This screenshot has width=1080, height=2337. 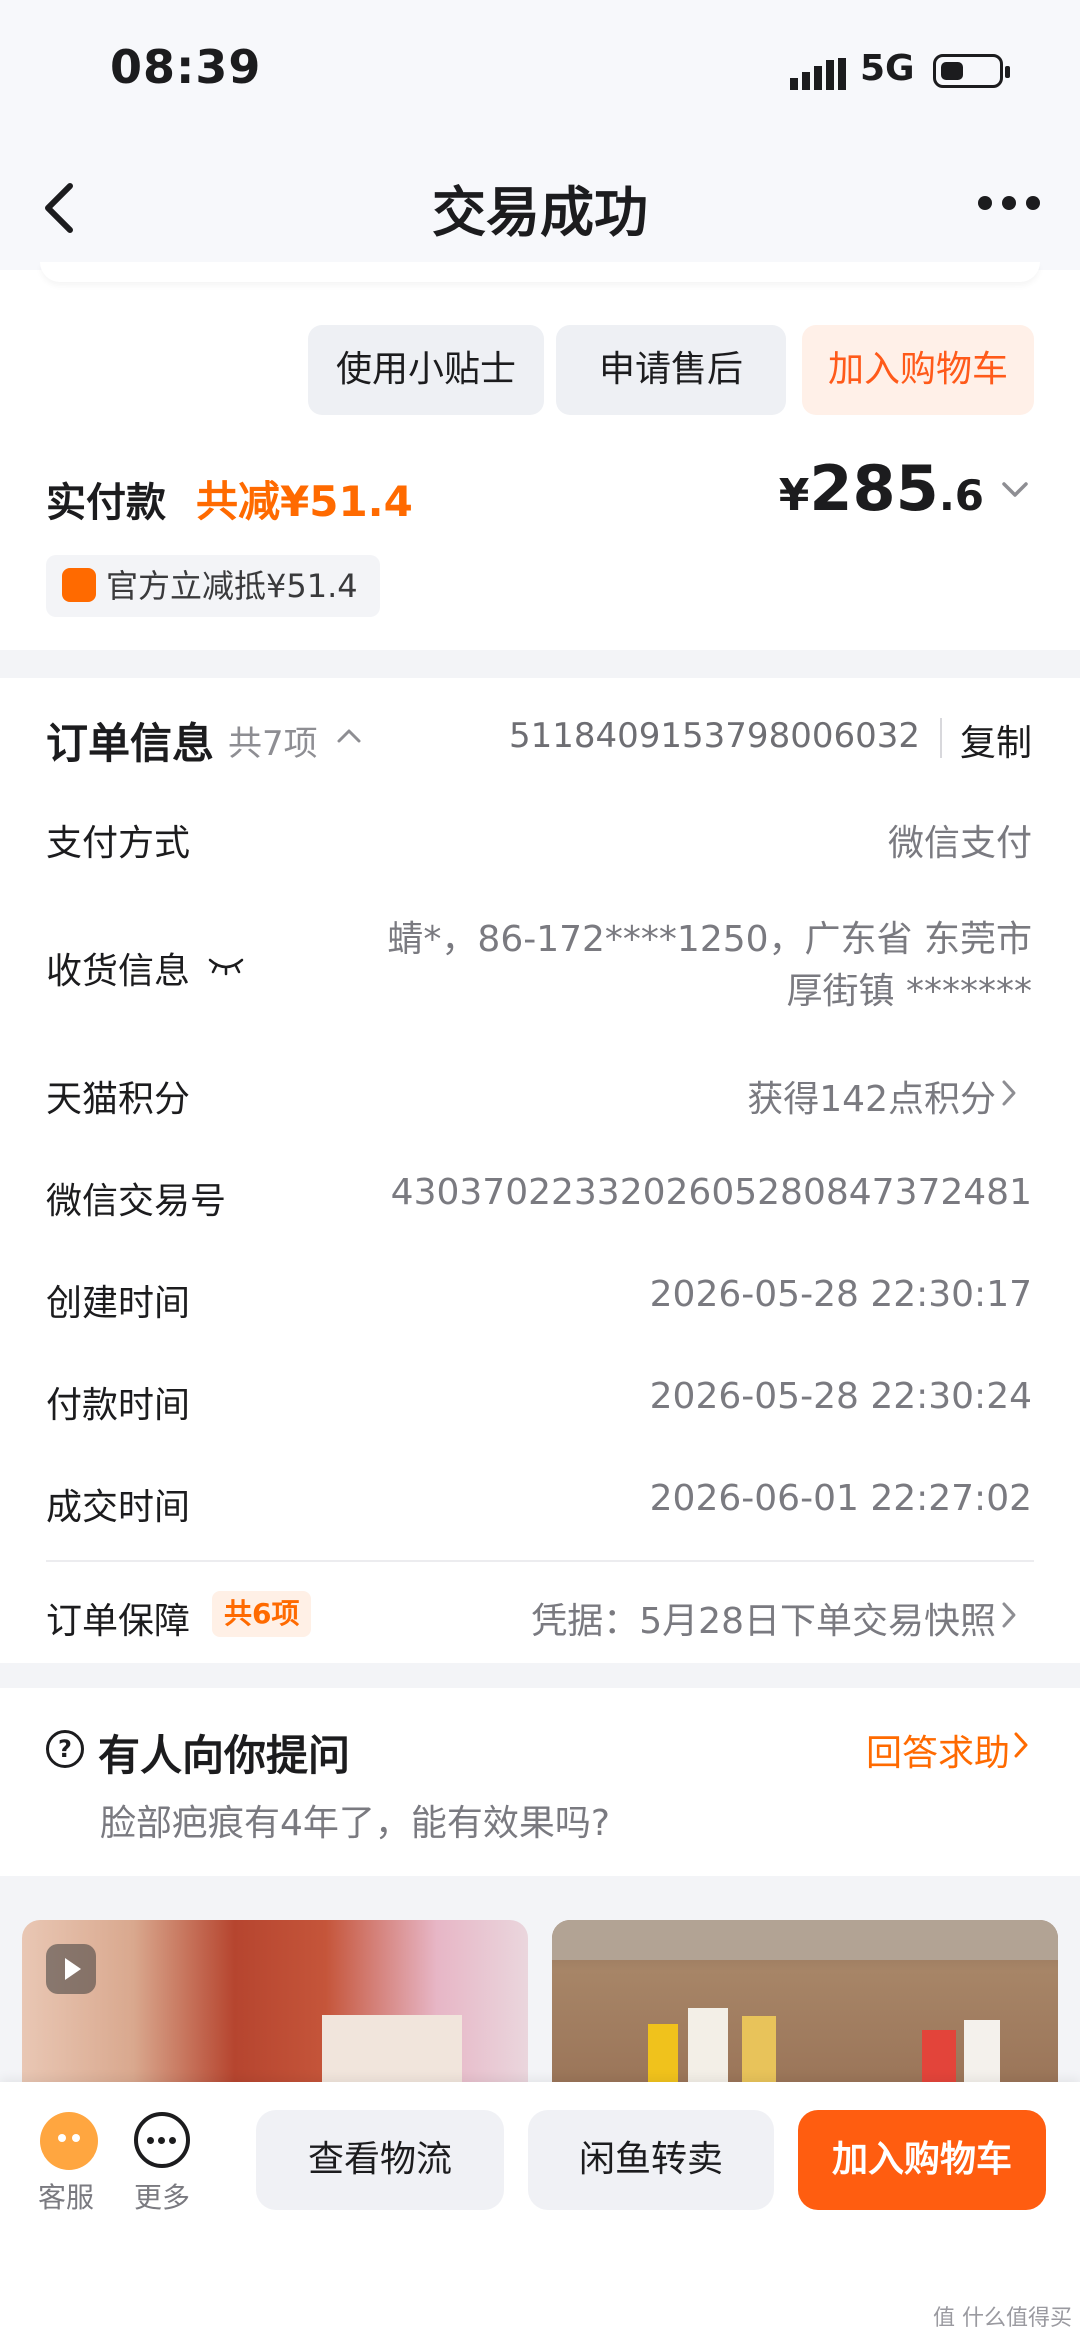 What do you see at coordinates (540, 212) in the screenshot?
I see `page-title: 交易成功` at bounding box center [540, 212].